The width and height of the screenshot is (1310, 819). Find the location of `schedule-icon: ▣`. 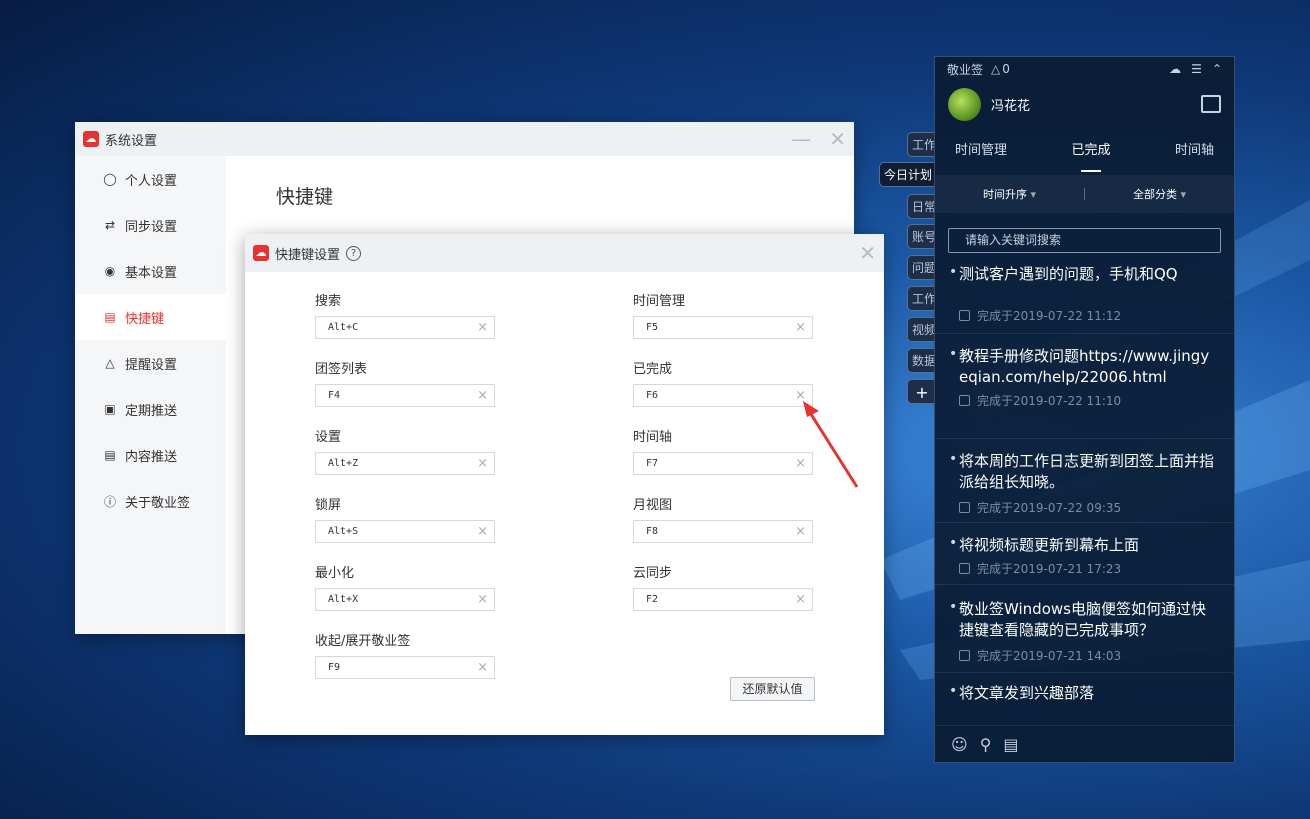

schedule-icon: ▣ is located at coordinates (110, 409).